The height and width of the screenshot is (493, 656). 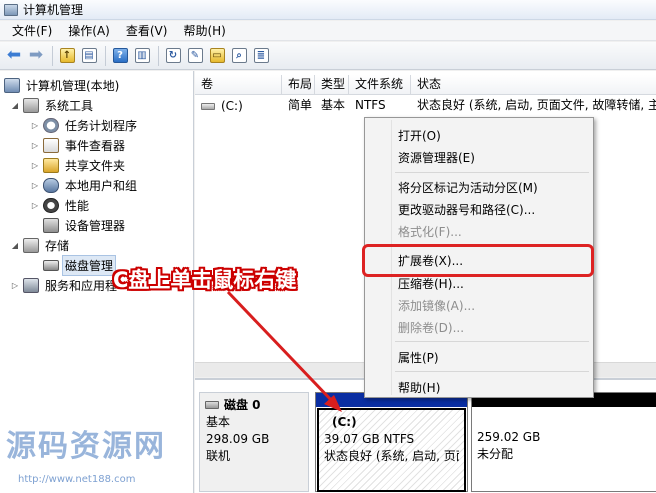 What do you see at coordinates (495, 454) in the screenshot?
I see `unallocated-status: 未分配` at bounding box center [495, 454].